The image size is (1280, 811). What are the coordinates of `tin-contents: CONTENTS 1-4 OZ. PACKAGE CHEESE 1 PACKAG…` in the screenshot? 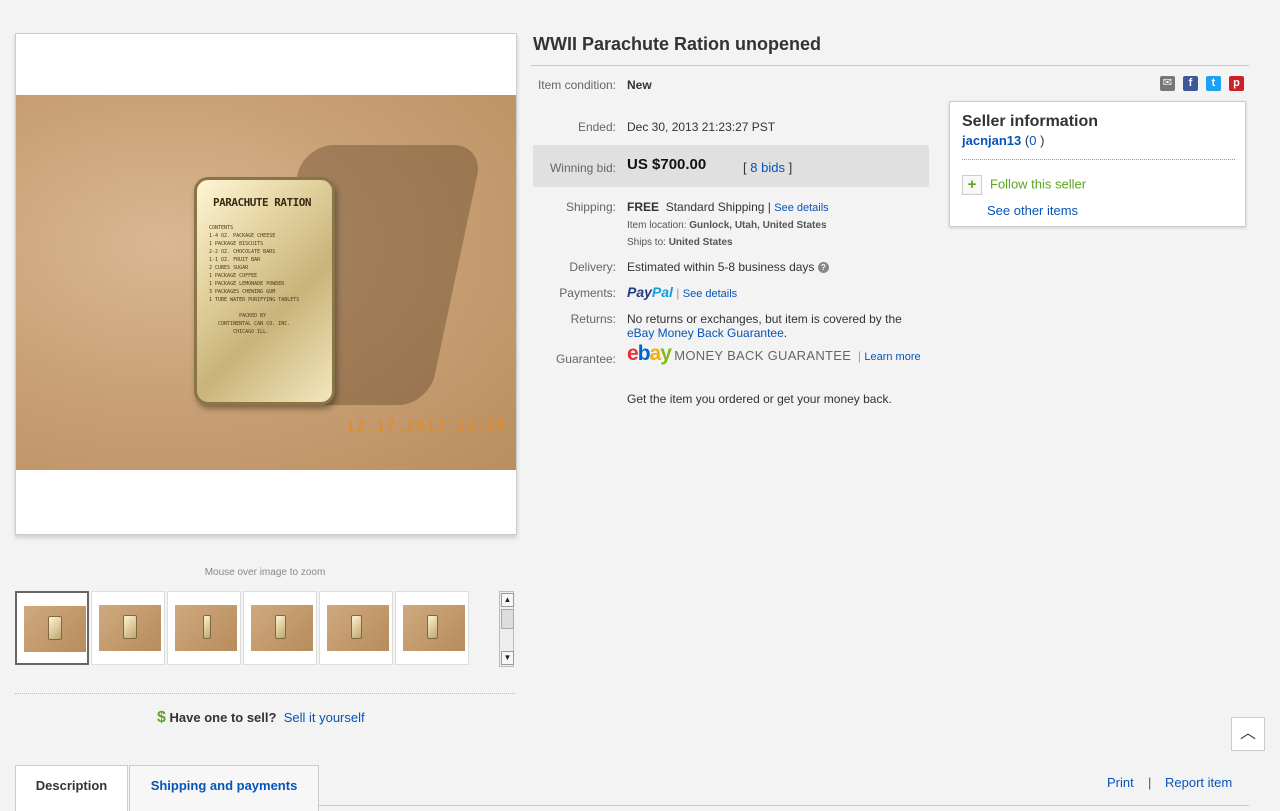 It's located at (254, 280).